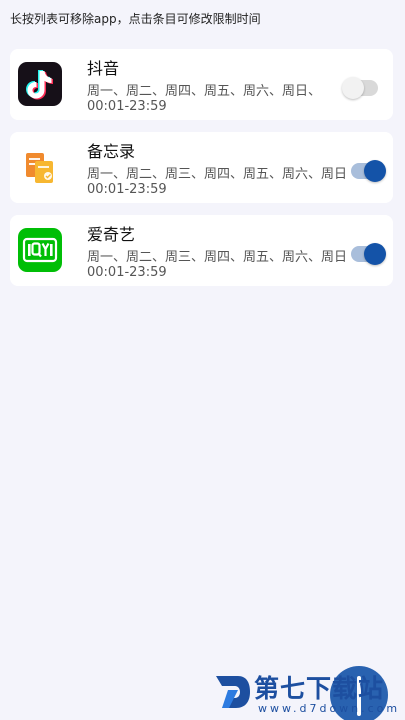 The image size is (405, 720). Describe the element at coordinates (111, 234) in the screenshot. I see `app-name: 爱奇艺` at that location.